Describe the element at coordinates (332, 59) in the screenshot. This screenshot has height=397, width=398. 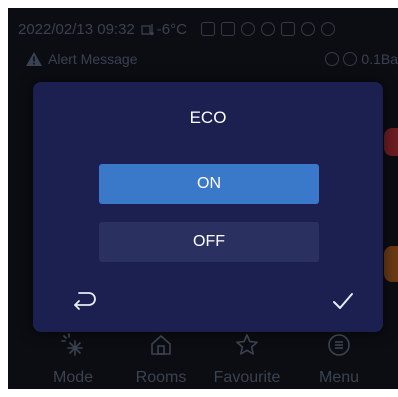
I see `circulation-icon` at that location.